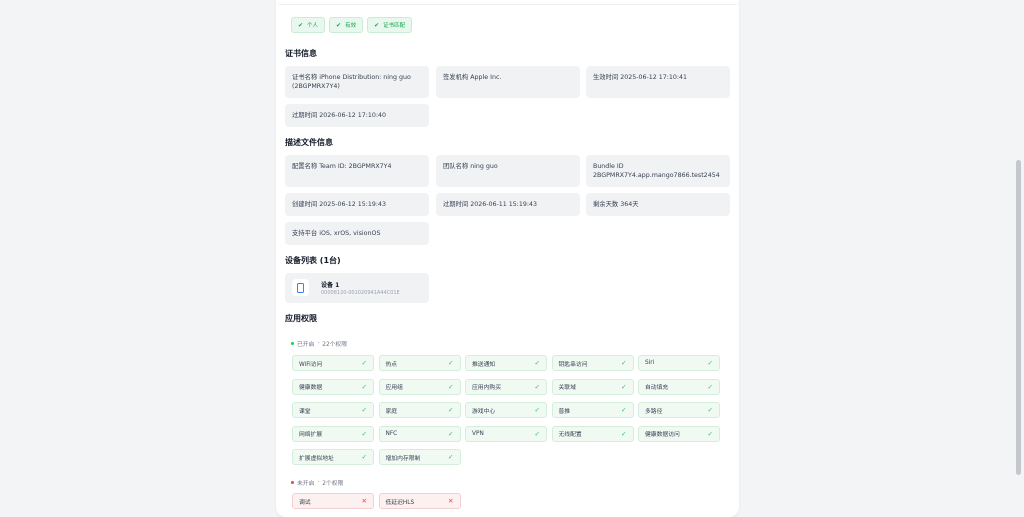  I want to click on permission-label: 网络扩展, so click(311, 435).